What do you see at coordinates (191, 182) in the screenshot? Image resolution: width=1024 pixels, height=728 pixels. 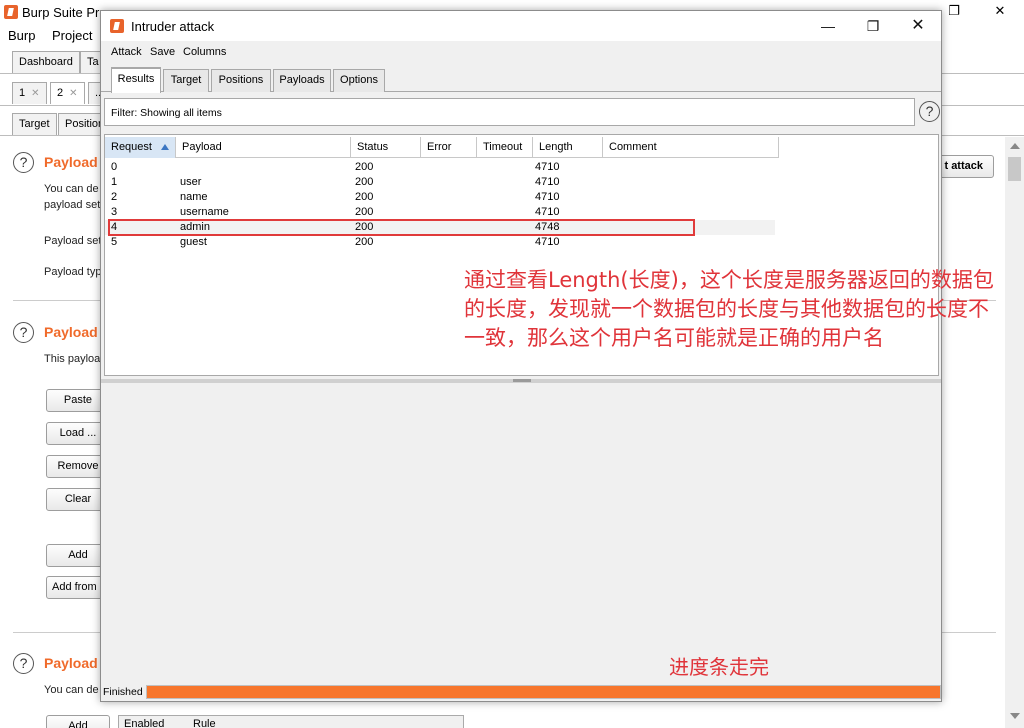 I see `cell-payload: user` at bounding box center [191, 182].